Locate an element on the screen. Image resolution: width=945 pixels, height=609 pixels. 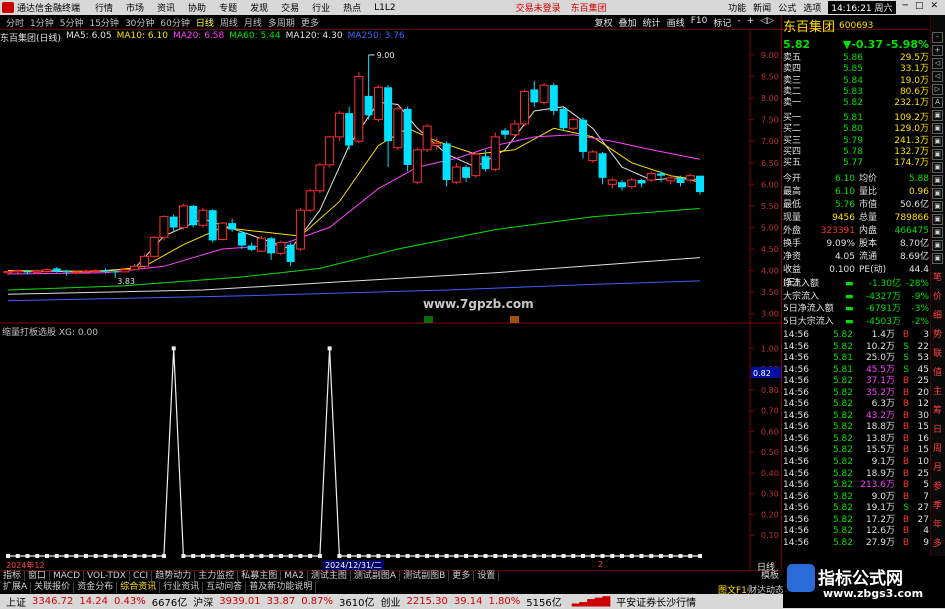
buy-row: 买五 5.77 174.7万 is located at coordinates (856, 163).